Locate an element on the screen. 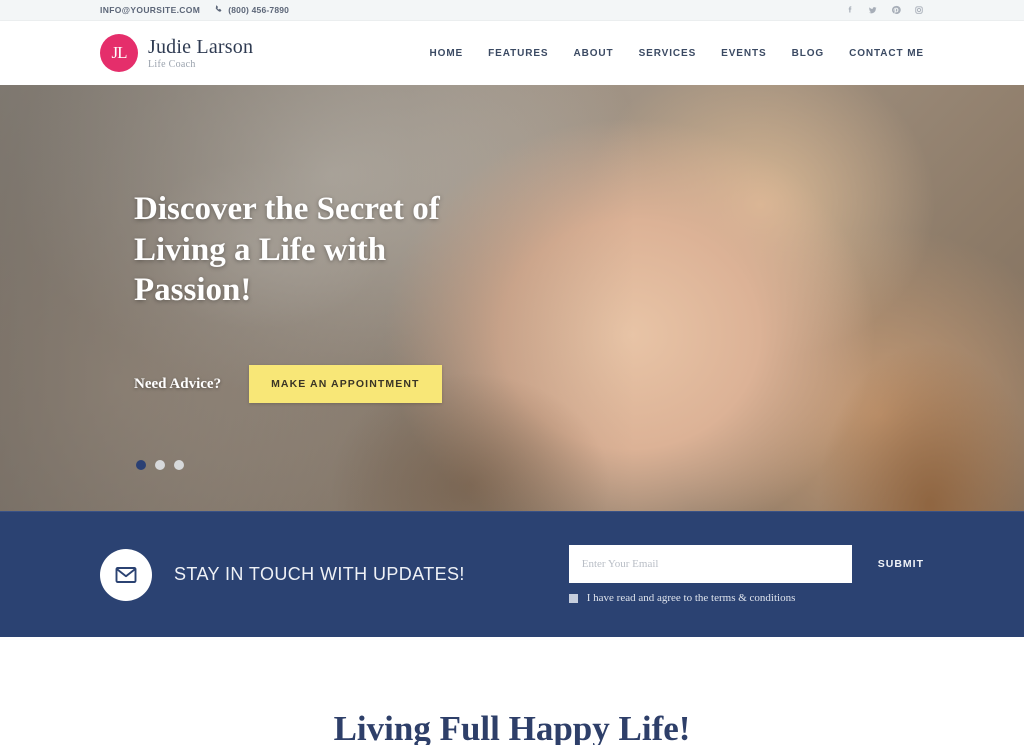 Image resolution: width=1024 pixels, height=745 pixels. email-link: INFO@YOURSITE.COM is located at coordinates (150, 10).